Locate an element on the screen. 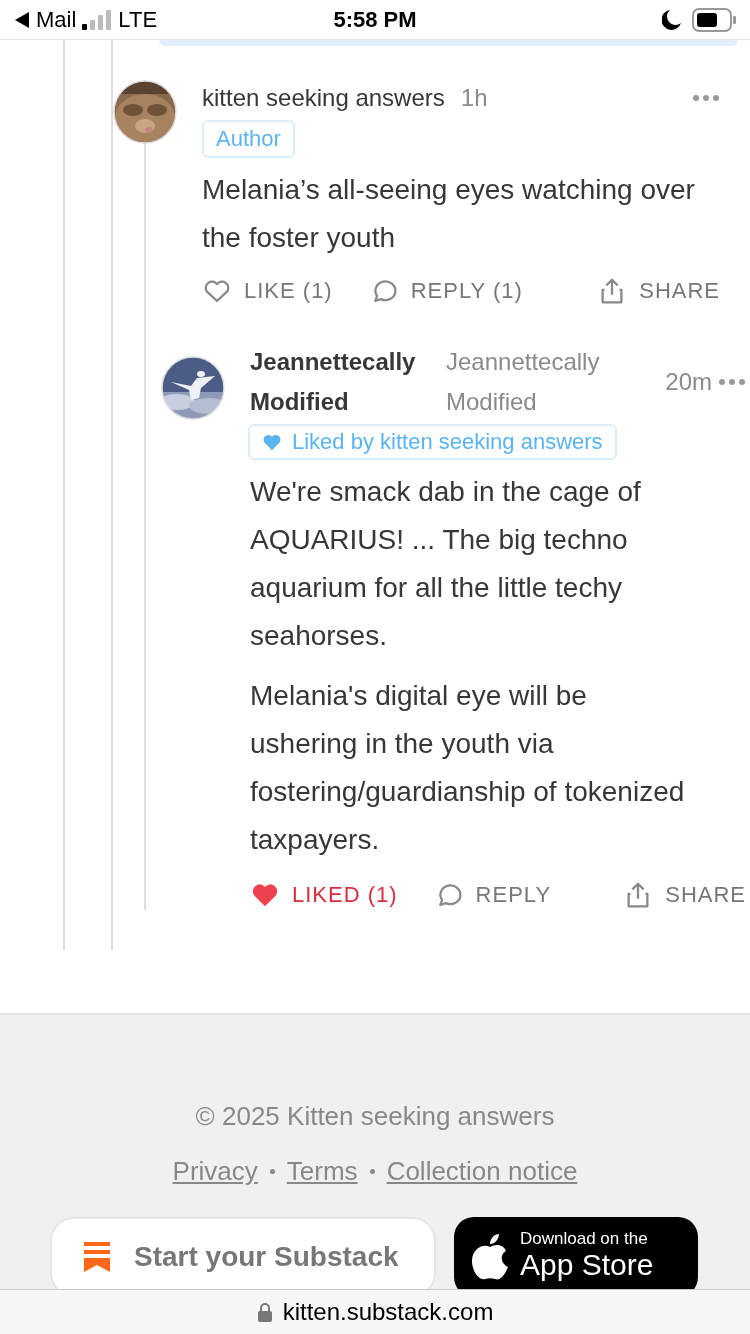  bookmark-logo-icon is located at coordinates (97, 1257).